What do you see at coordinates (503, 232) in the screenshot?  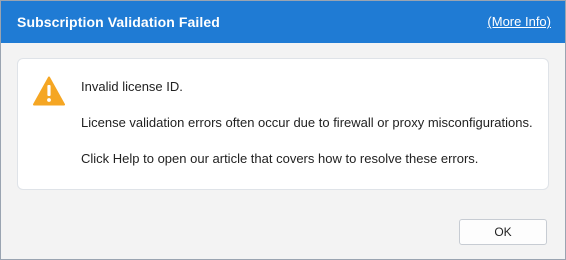 I see `ok-button: OK` at bounding box center [503, 232].